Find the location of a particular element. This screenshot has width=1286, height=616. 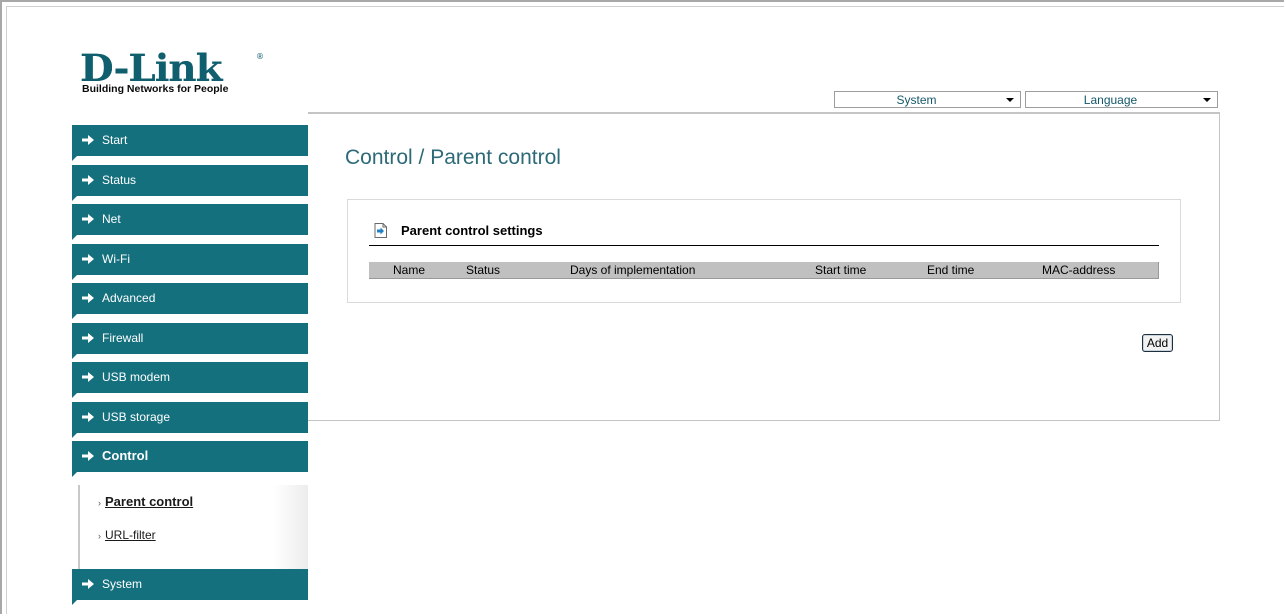

logo-tagline: Building Networks for People is located at coordinates (155, 89).